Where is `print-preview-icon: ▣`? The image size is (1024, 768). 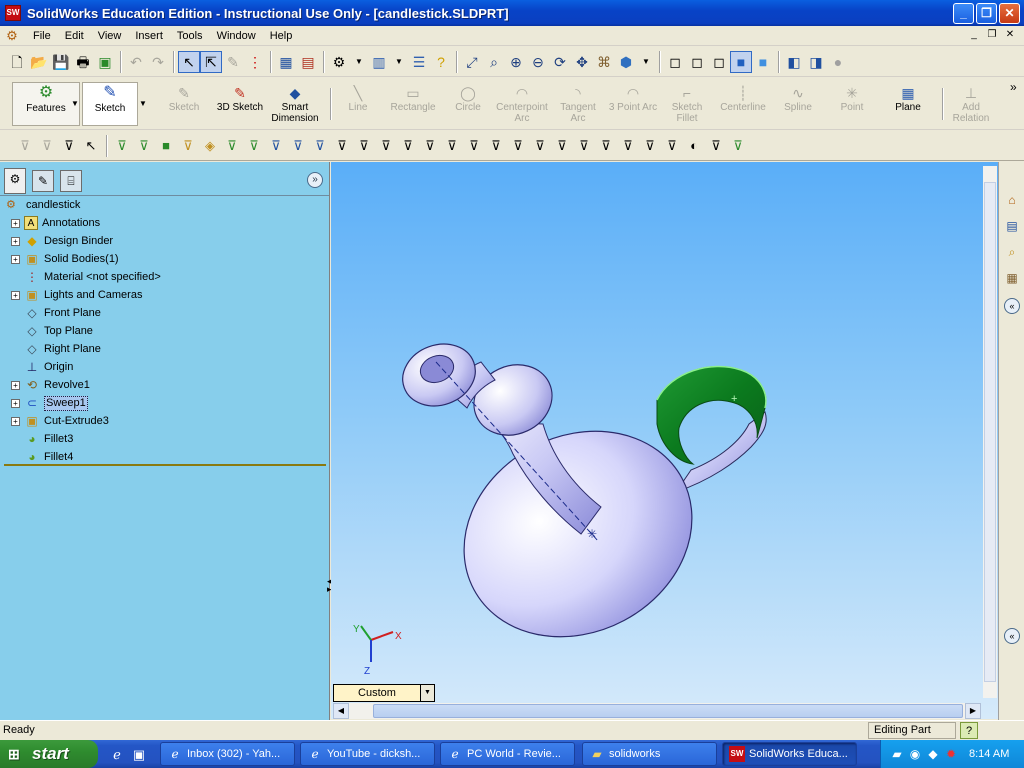
print-preview-icon: ▣ is located at coordinates (105, 62).